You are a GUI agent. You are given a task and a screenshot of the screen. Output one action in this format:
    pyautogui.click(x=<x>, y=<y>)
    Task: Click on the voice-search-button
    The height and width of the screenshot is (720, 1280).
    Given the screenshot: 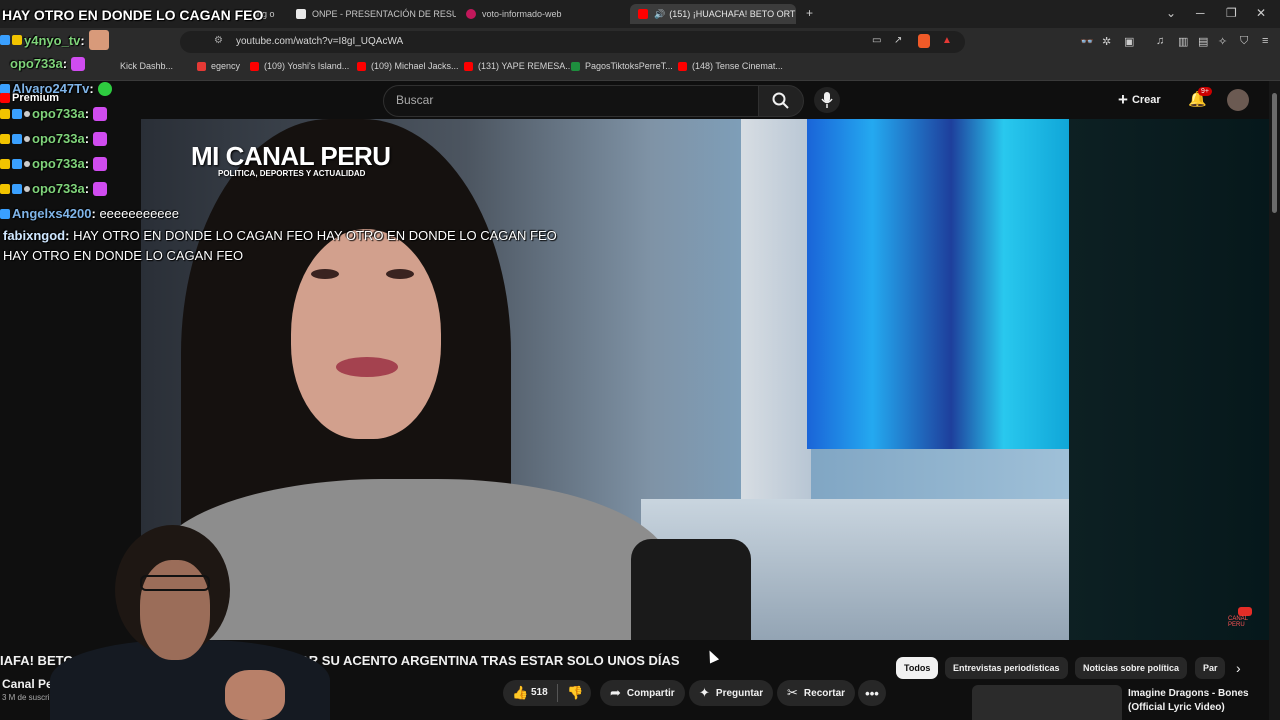 What is the action you would take?
    pyautogui.click(x=827, y=100)
    